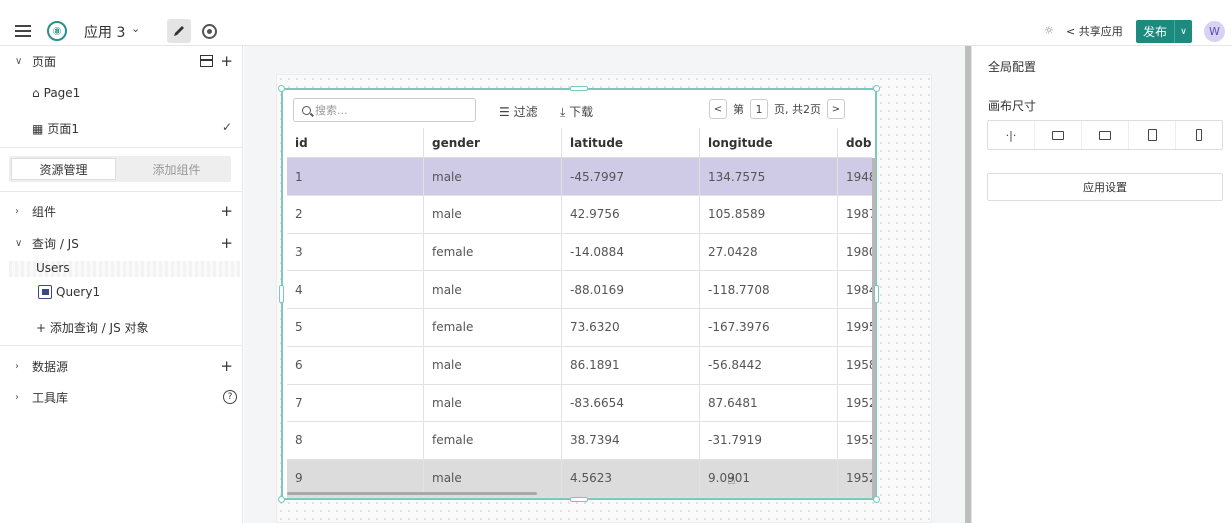 Image resolution: width=1232 pixels, height=523 pixels. Describe the element at coordinates (1011, 135) in the screenshot. I see `auto-width-option: ·|·` at that location.